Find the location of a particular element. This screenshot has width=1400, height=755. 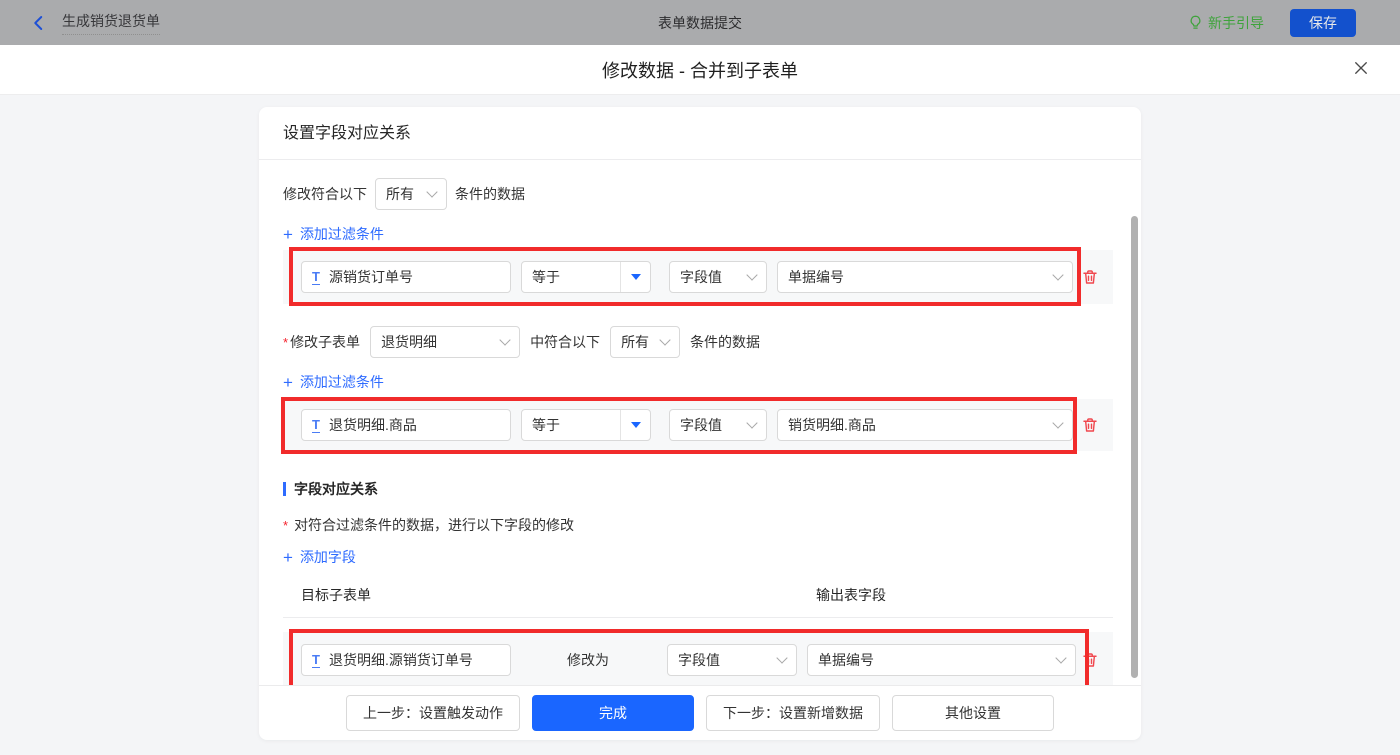

filter-row-sub: T 退货明细.商品 等于 字段值 销货明细.商品 is located at coordinates (697, 425).